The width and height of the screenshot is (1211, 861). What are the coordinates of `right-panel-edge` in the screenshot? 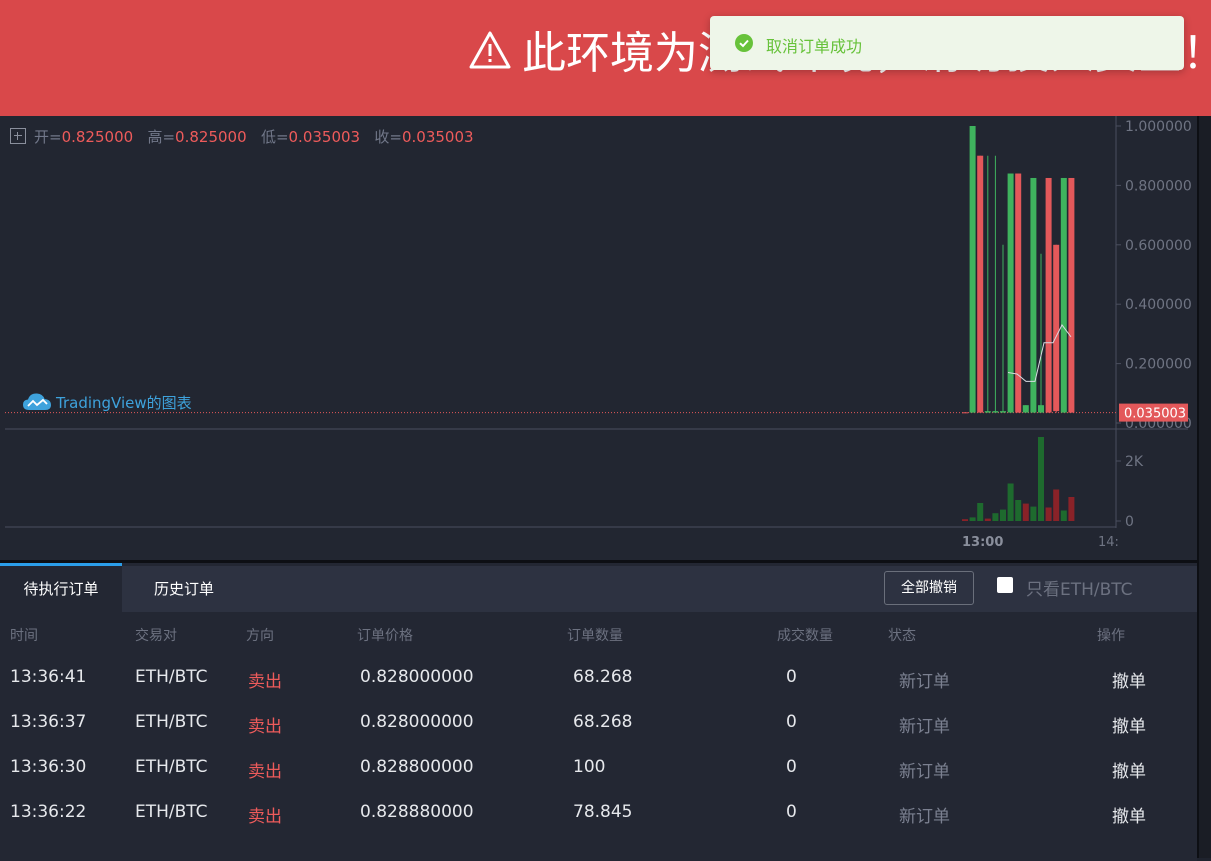 It's located at (1204, 487).